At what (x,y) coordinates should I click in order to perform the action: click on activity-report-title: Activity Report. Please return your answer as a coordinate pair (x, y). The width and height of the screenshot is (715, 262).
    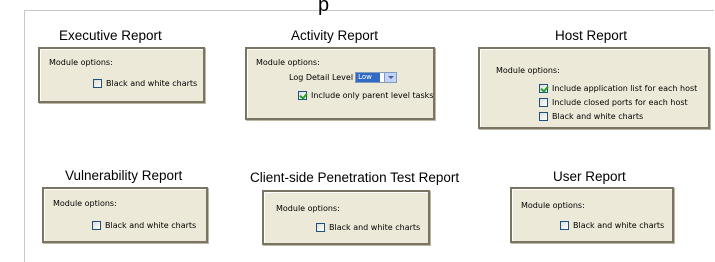
    Looking at the image, I should click on (335, 35).